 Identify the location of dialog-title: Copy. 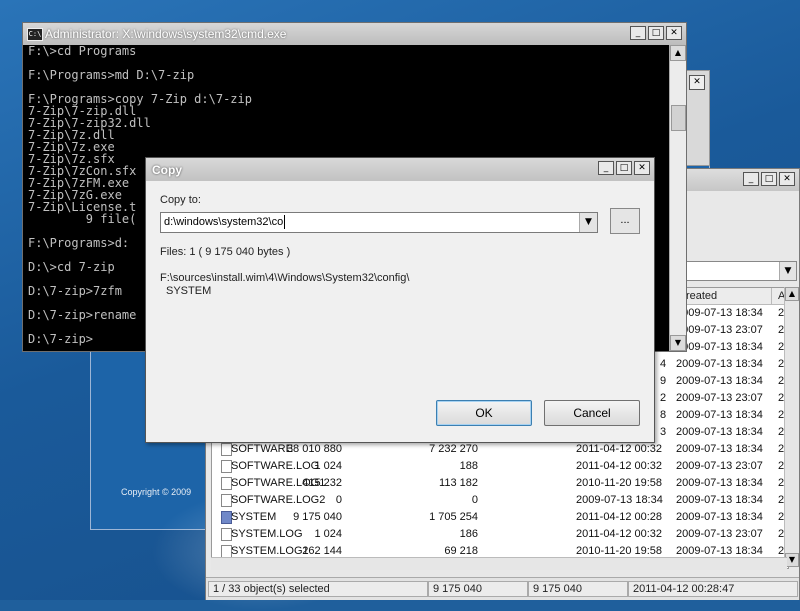
(167, 170).